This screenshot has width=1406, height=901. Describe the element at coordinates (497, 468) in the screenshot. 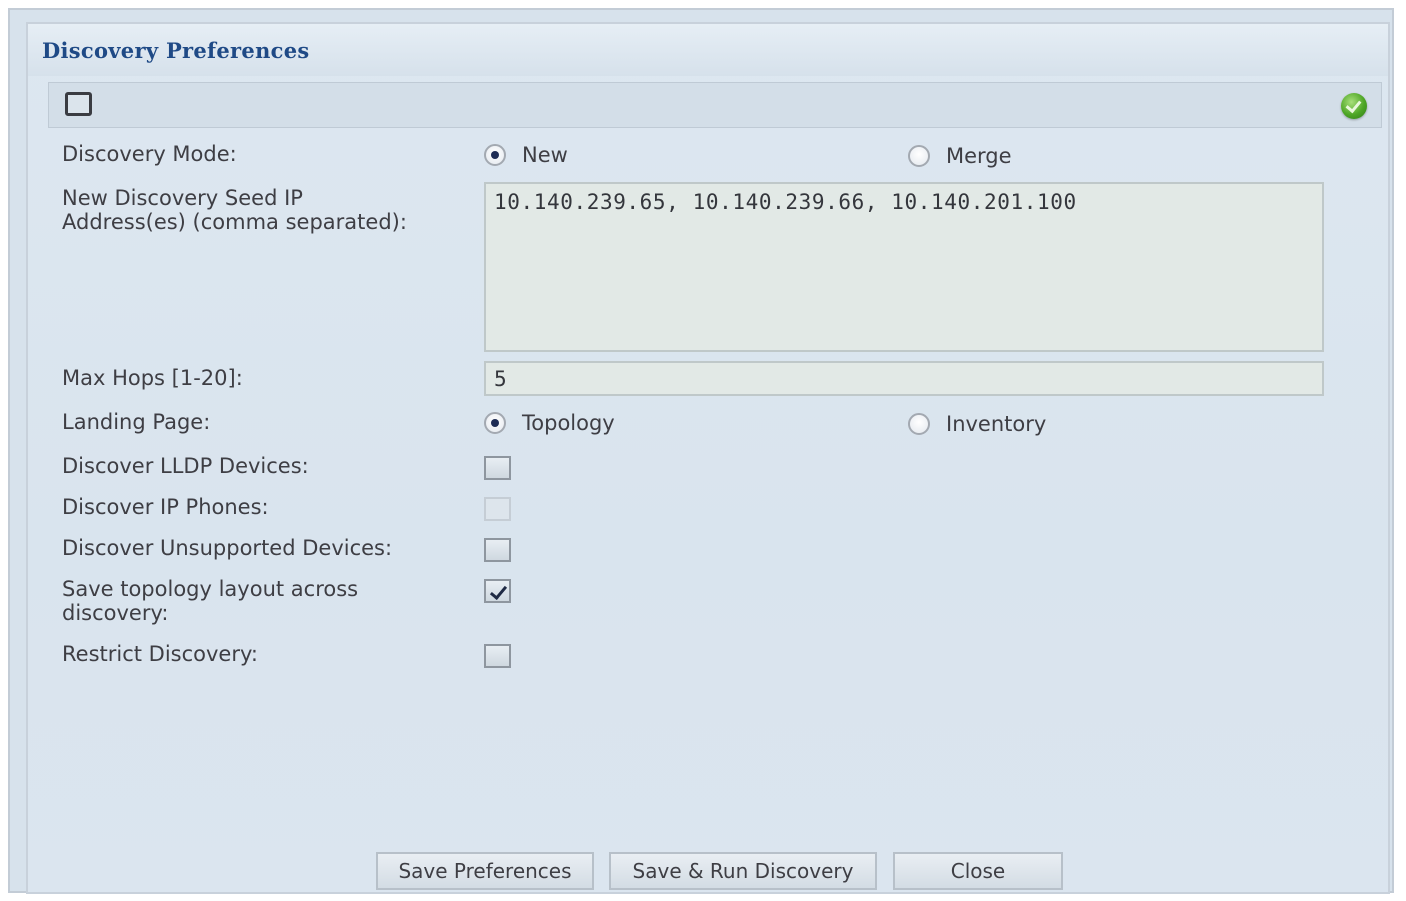

I see `discover-lldp-checkbox` at that location.